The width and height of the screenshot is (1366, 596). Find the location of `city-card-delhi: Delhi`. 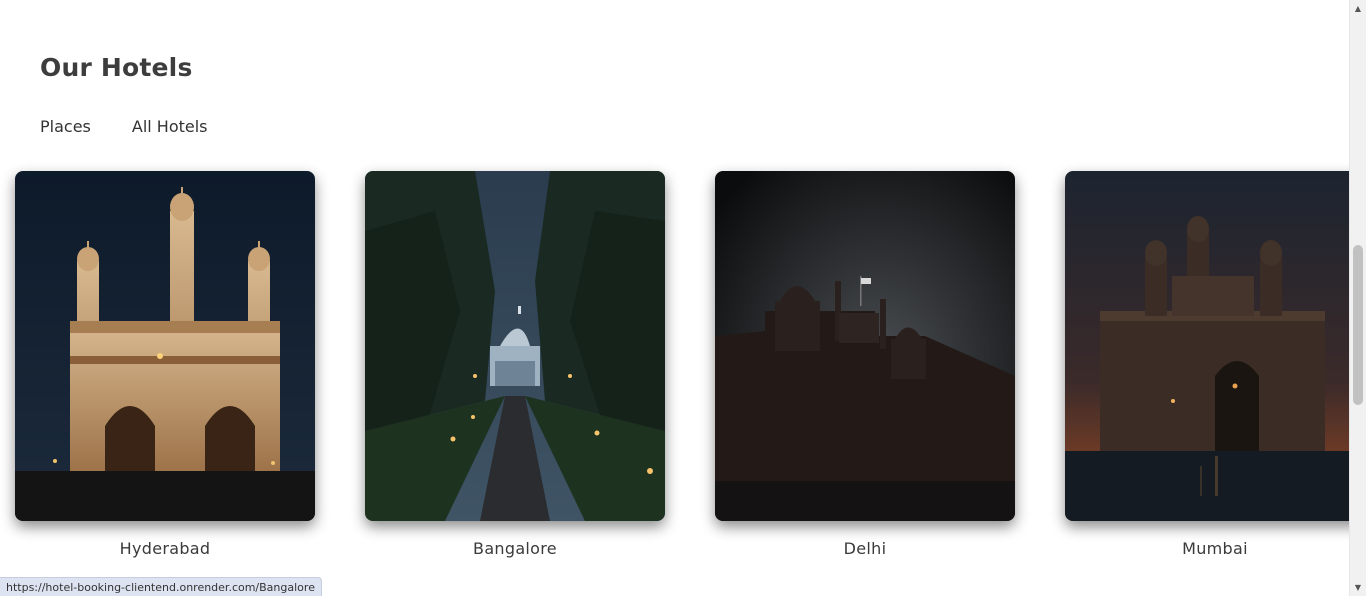

city-card-delhi: Delhi is located at coordinates (865, 364).